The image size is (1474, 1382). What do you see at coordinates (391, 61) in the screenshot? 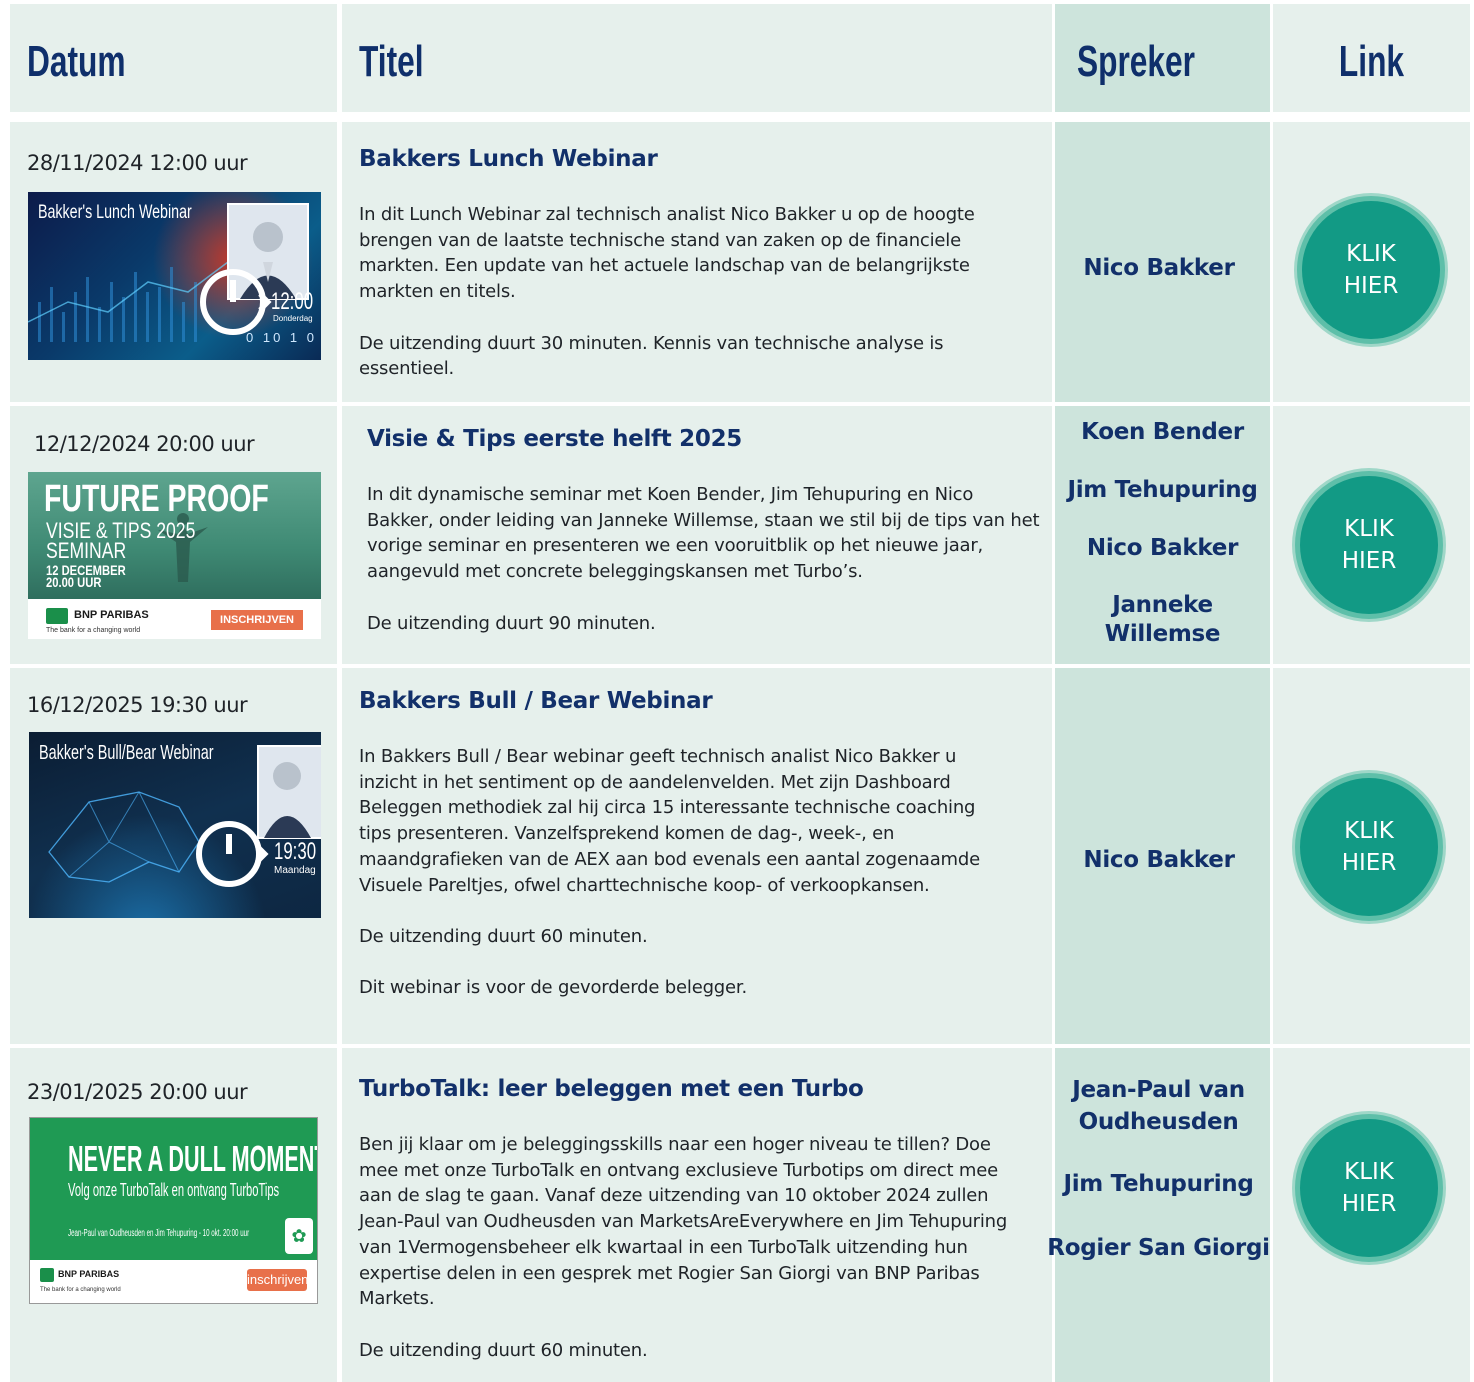
I see `header-title: Titel` at bounding box center [391, 61].